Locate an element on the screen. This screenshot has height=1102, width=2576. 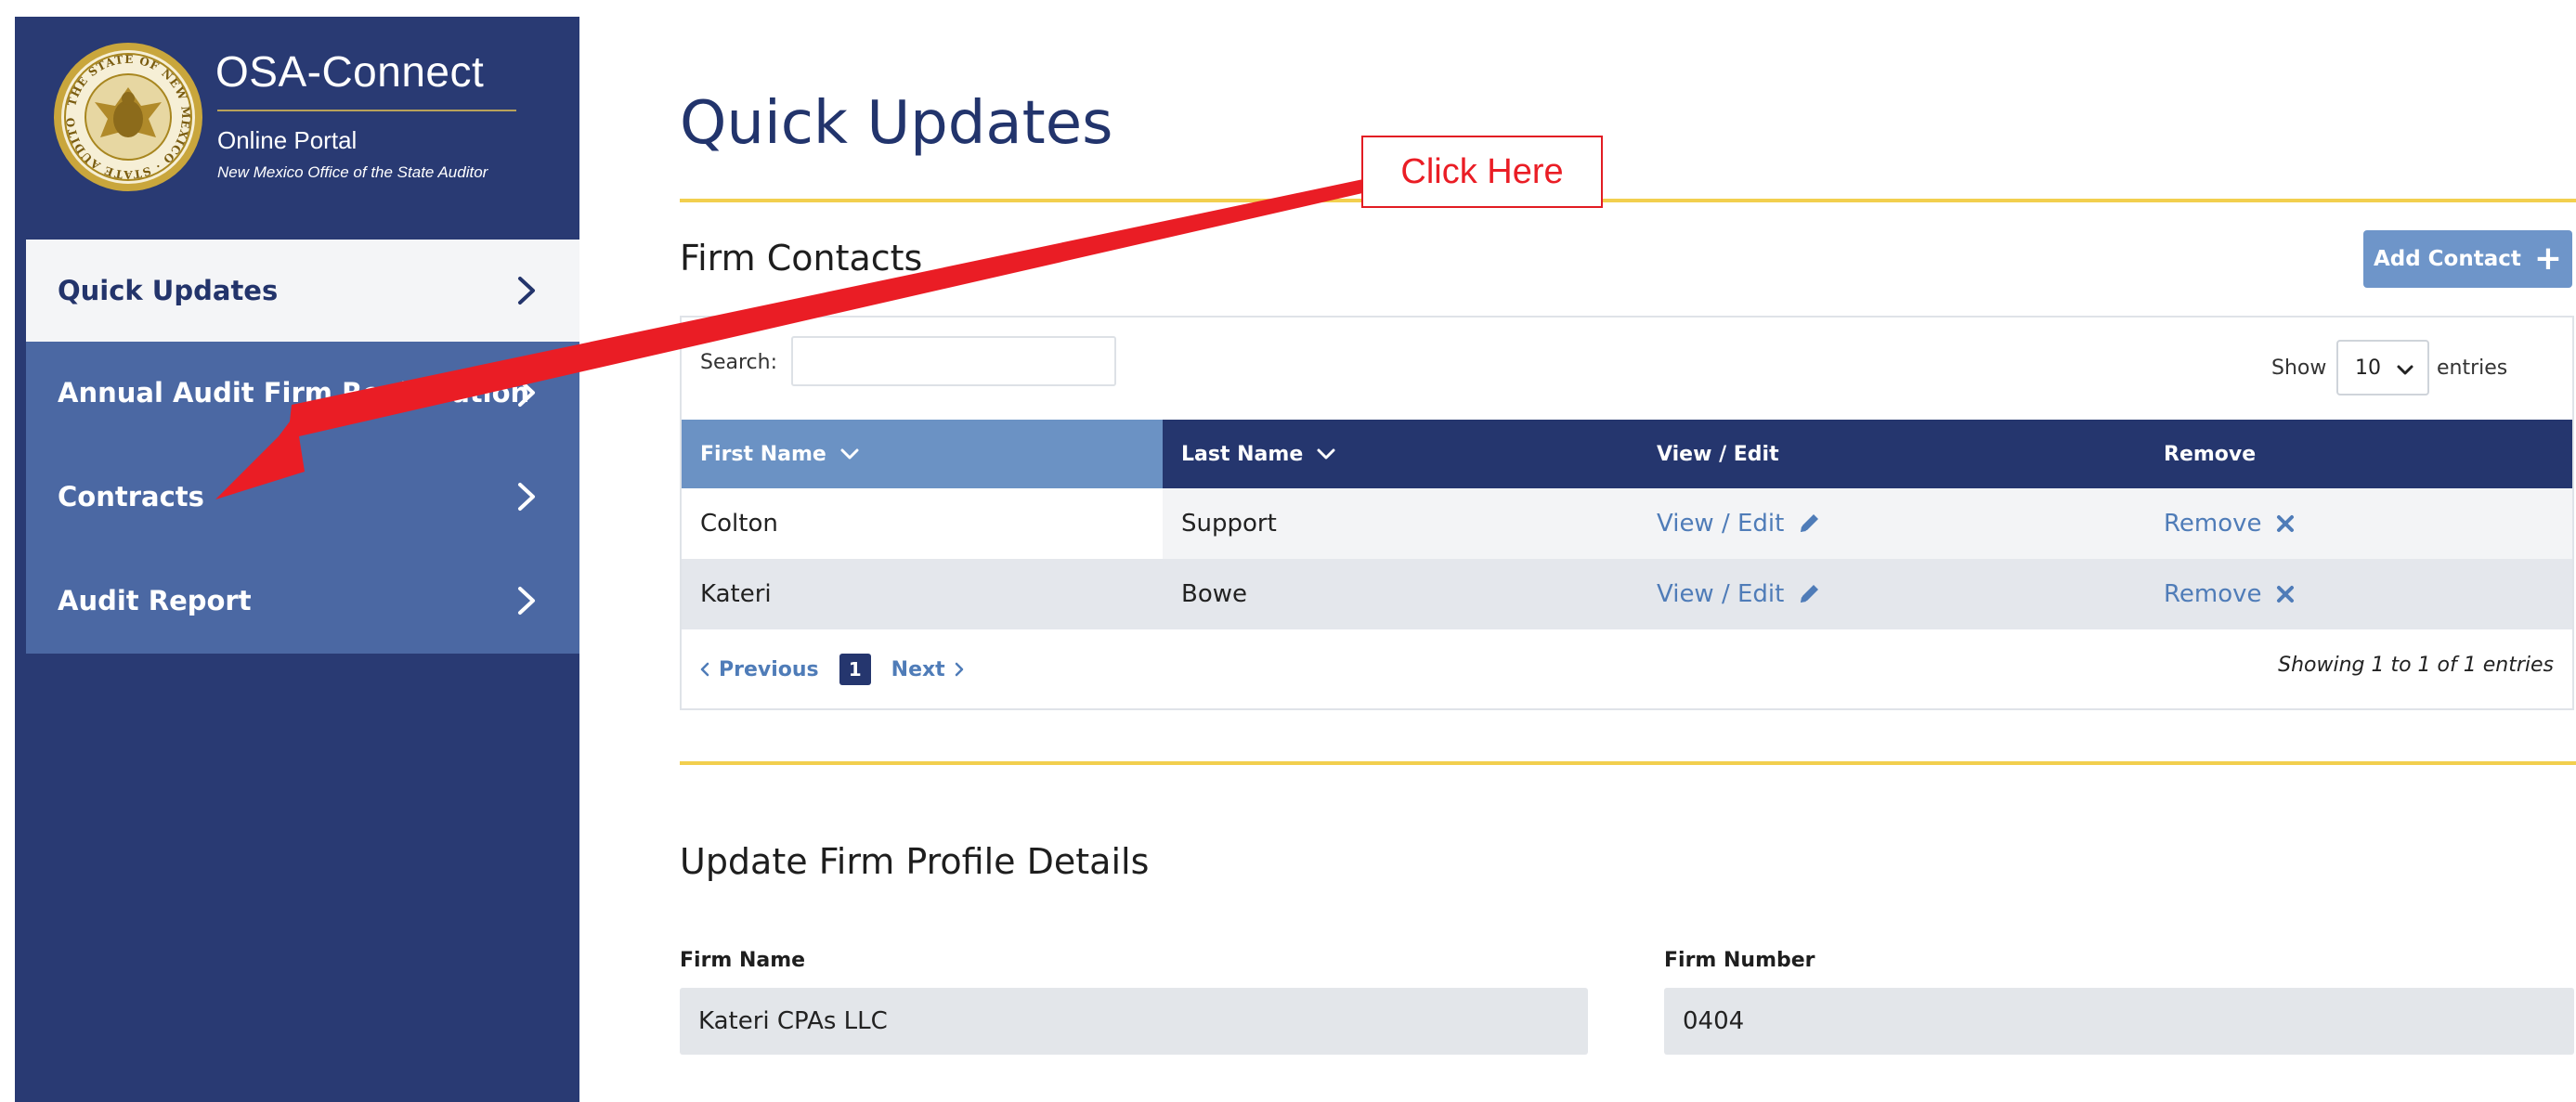
previous-page-button: Previous is located at coordinates (758, 669).